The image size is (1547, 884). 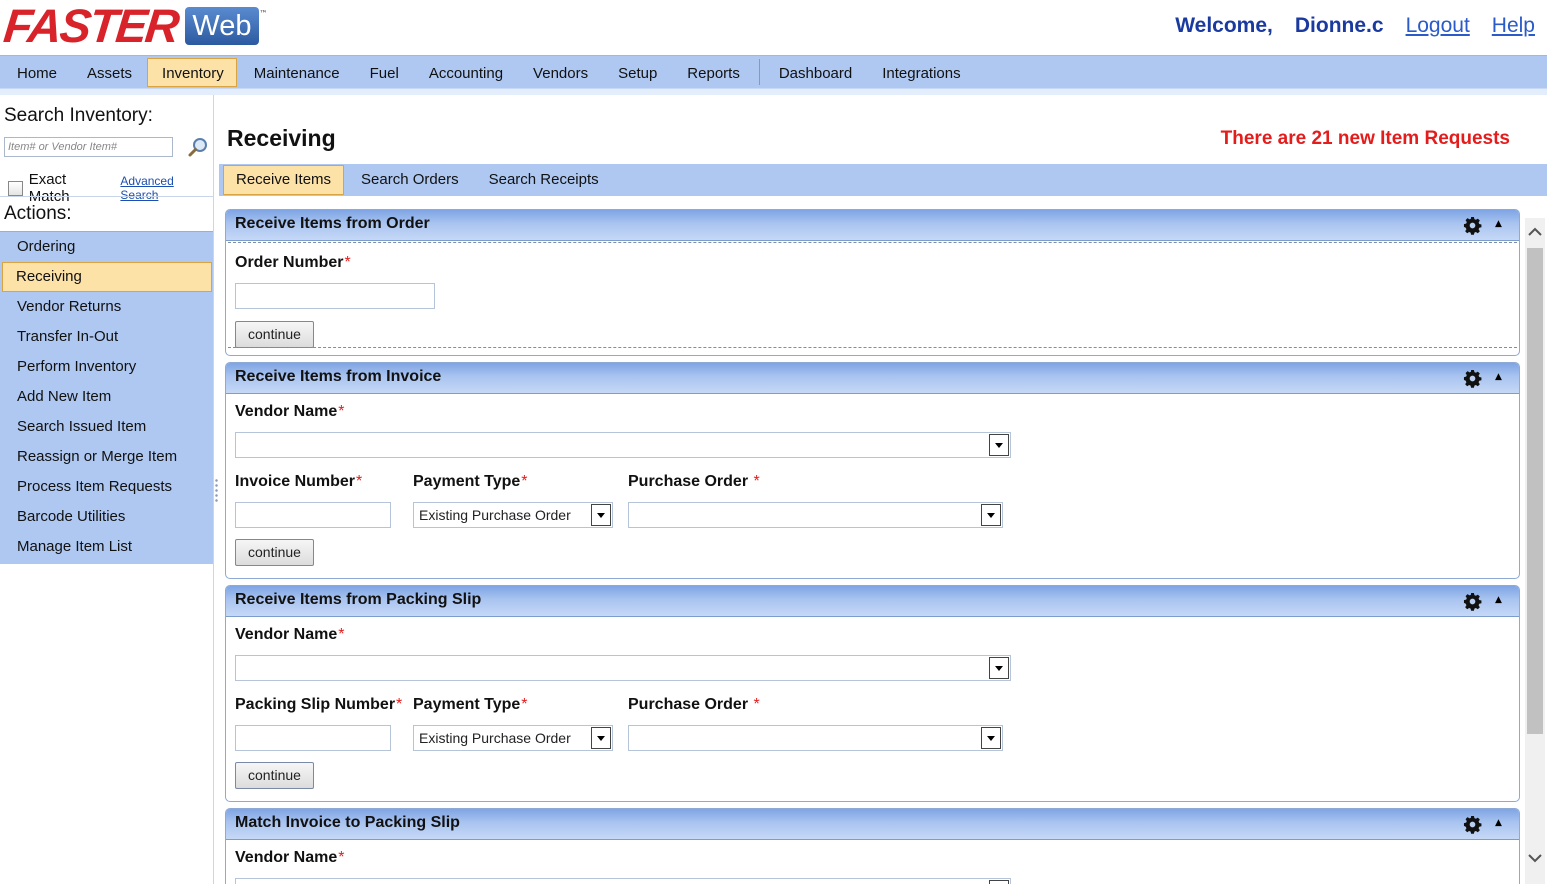 I want to click on item-requests-alert: There are 21 new Item Requests, so click(x=1365, y=139).